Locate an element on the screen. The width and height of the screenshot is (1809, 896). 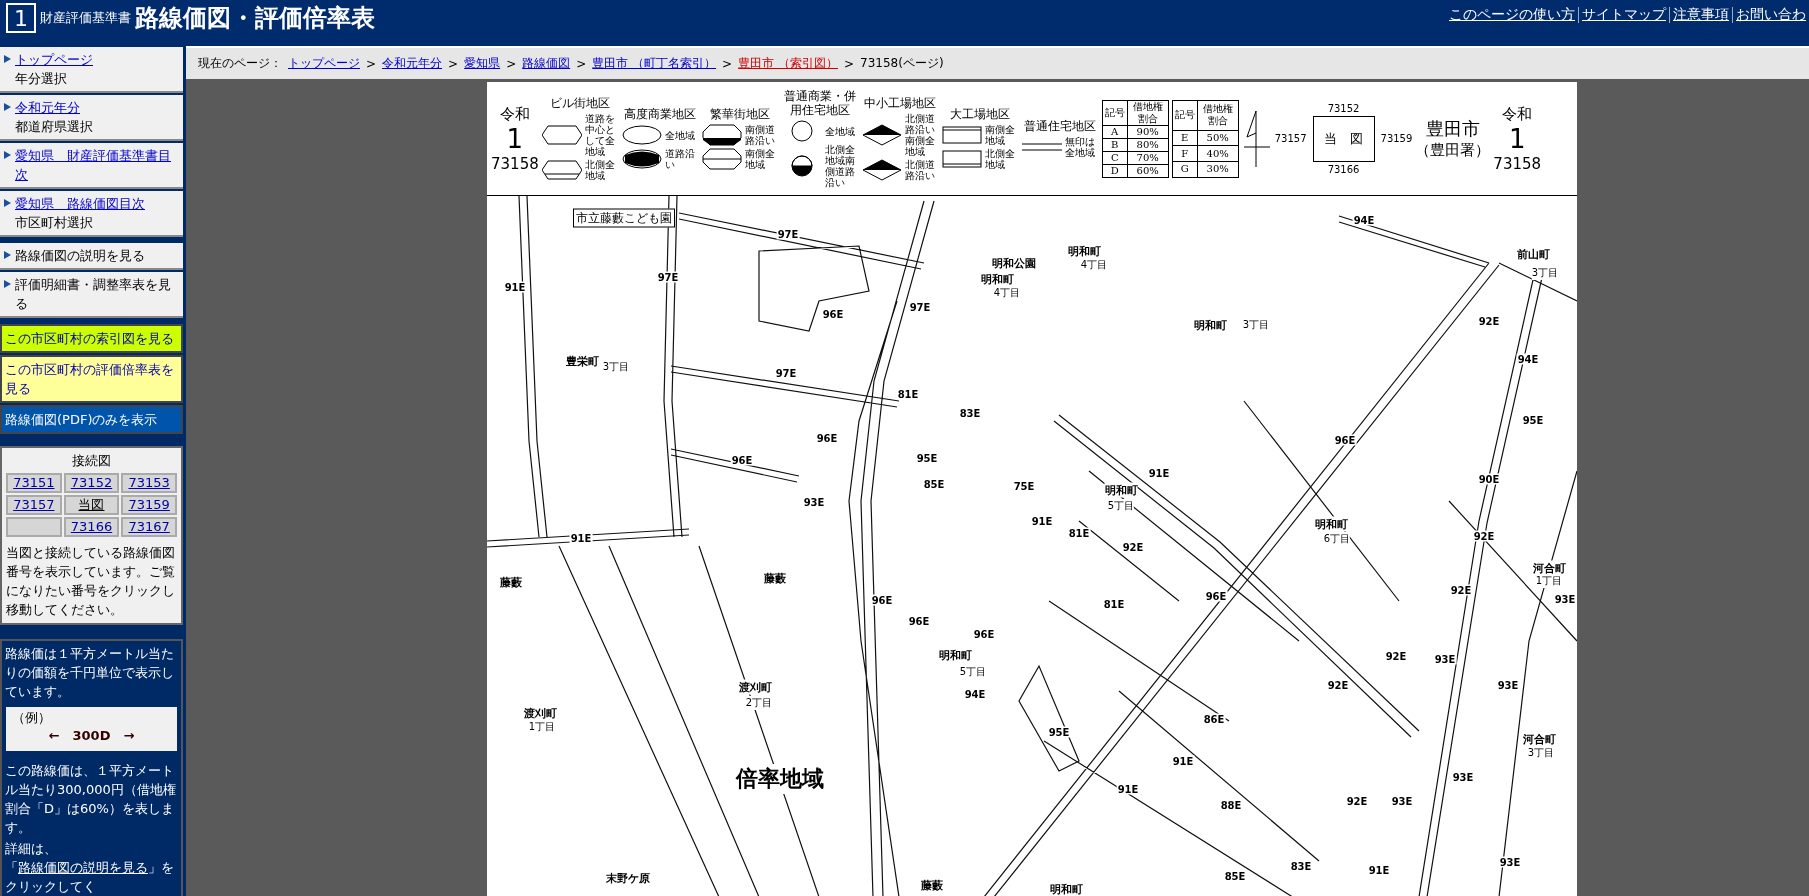
district-name: 普通商業・併用住宅地区 is located at coordinates (820, 103).